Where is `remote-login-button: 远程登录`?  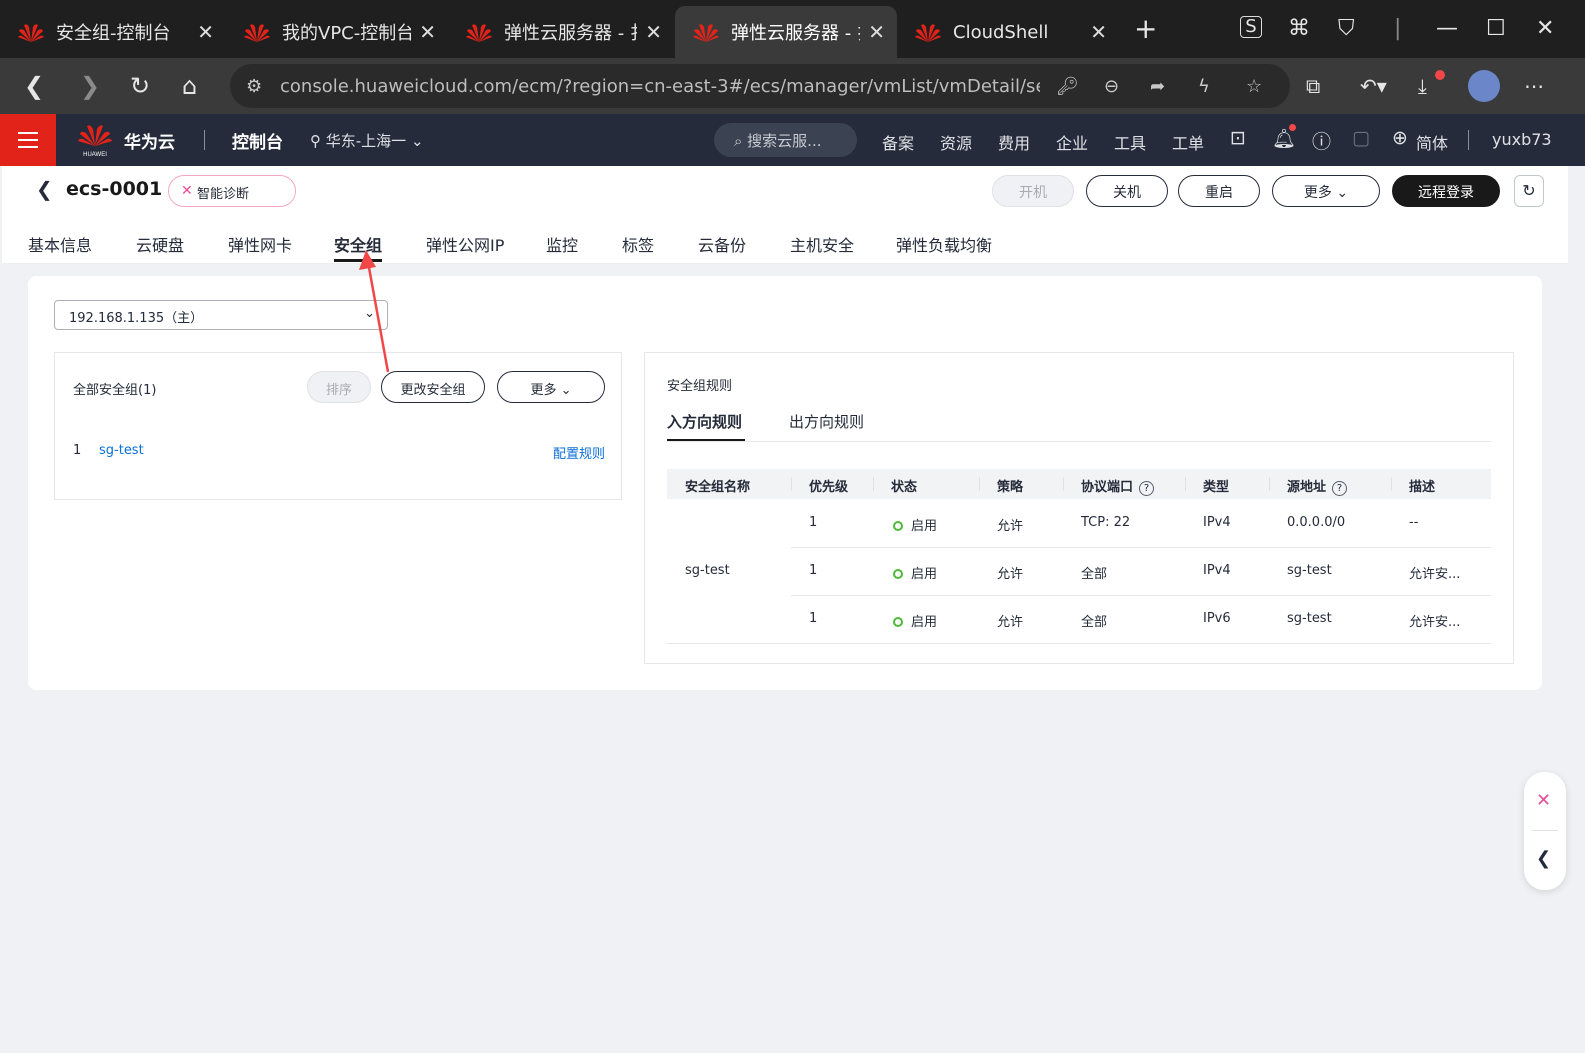 remote-login-button: 远程登录 is located at coordinates (1446, 191).